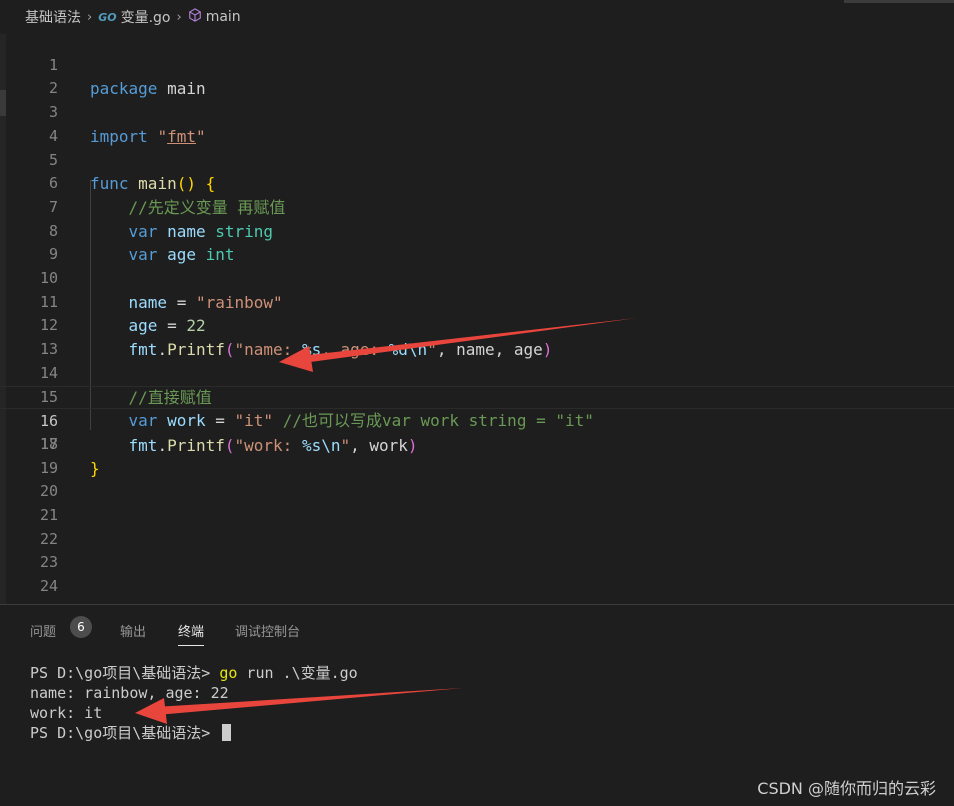 This screenshot has height=806, width=954. Describe the element at coordinates (48, 443) in the screenshot. I see `line-number: 18` at that location.